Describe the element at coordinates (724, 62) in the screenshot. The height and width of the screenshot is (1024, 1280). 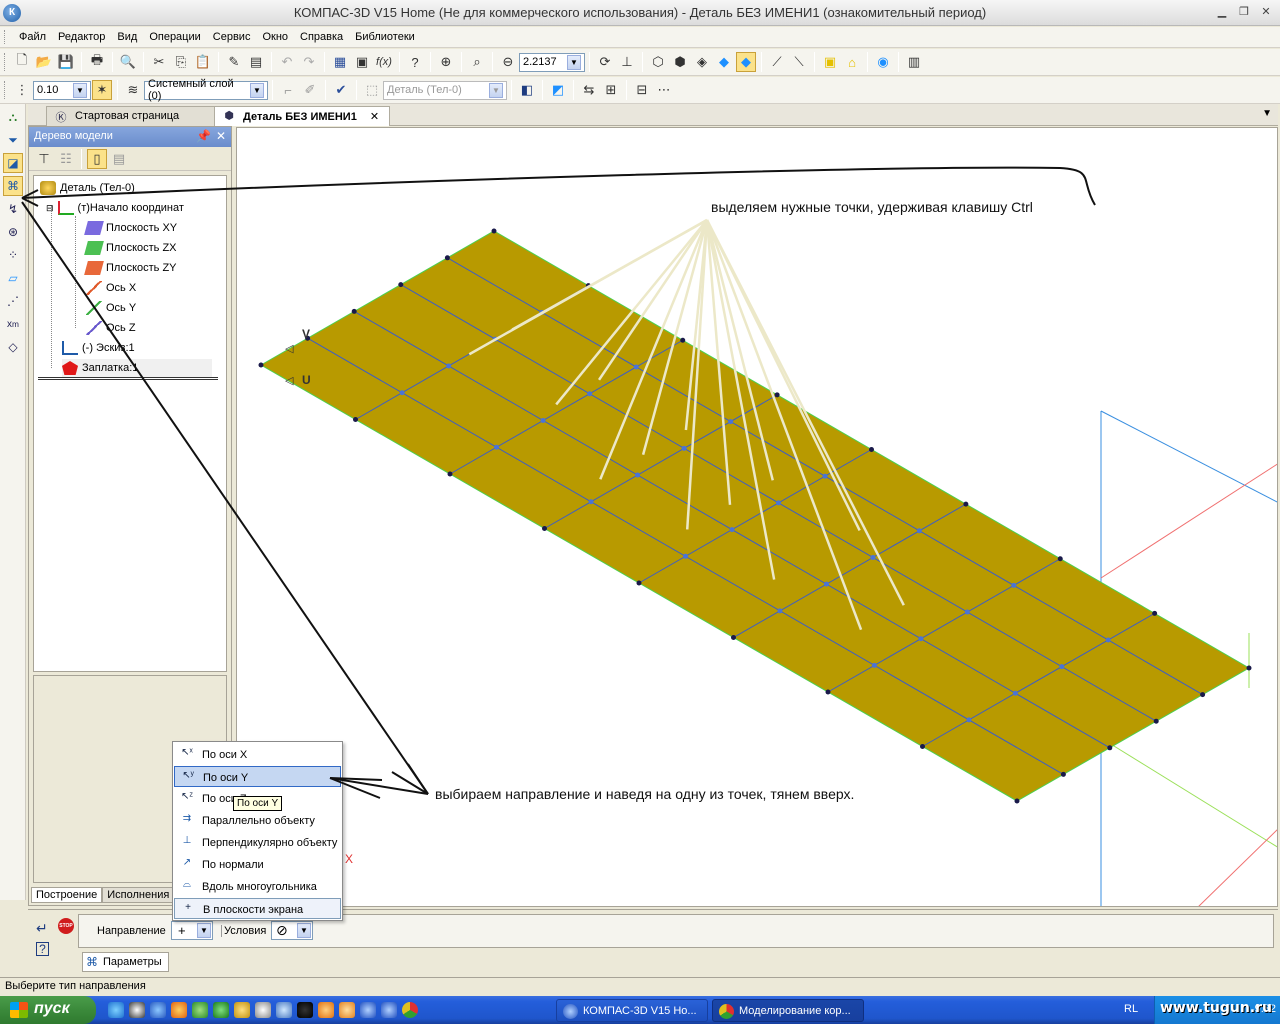
I see `halftone-icon: ◆` at that location.